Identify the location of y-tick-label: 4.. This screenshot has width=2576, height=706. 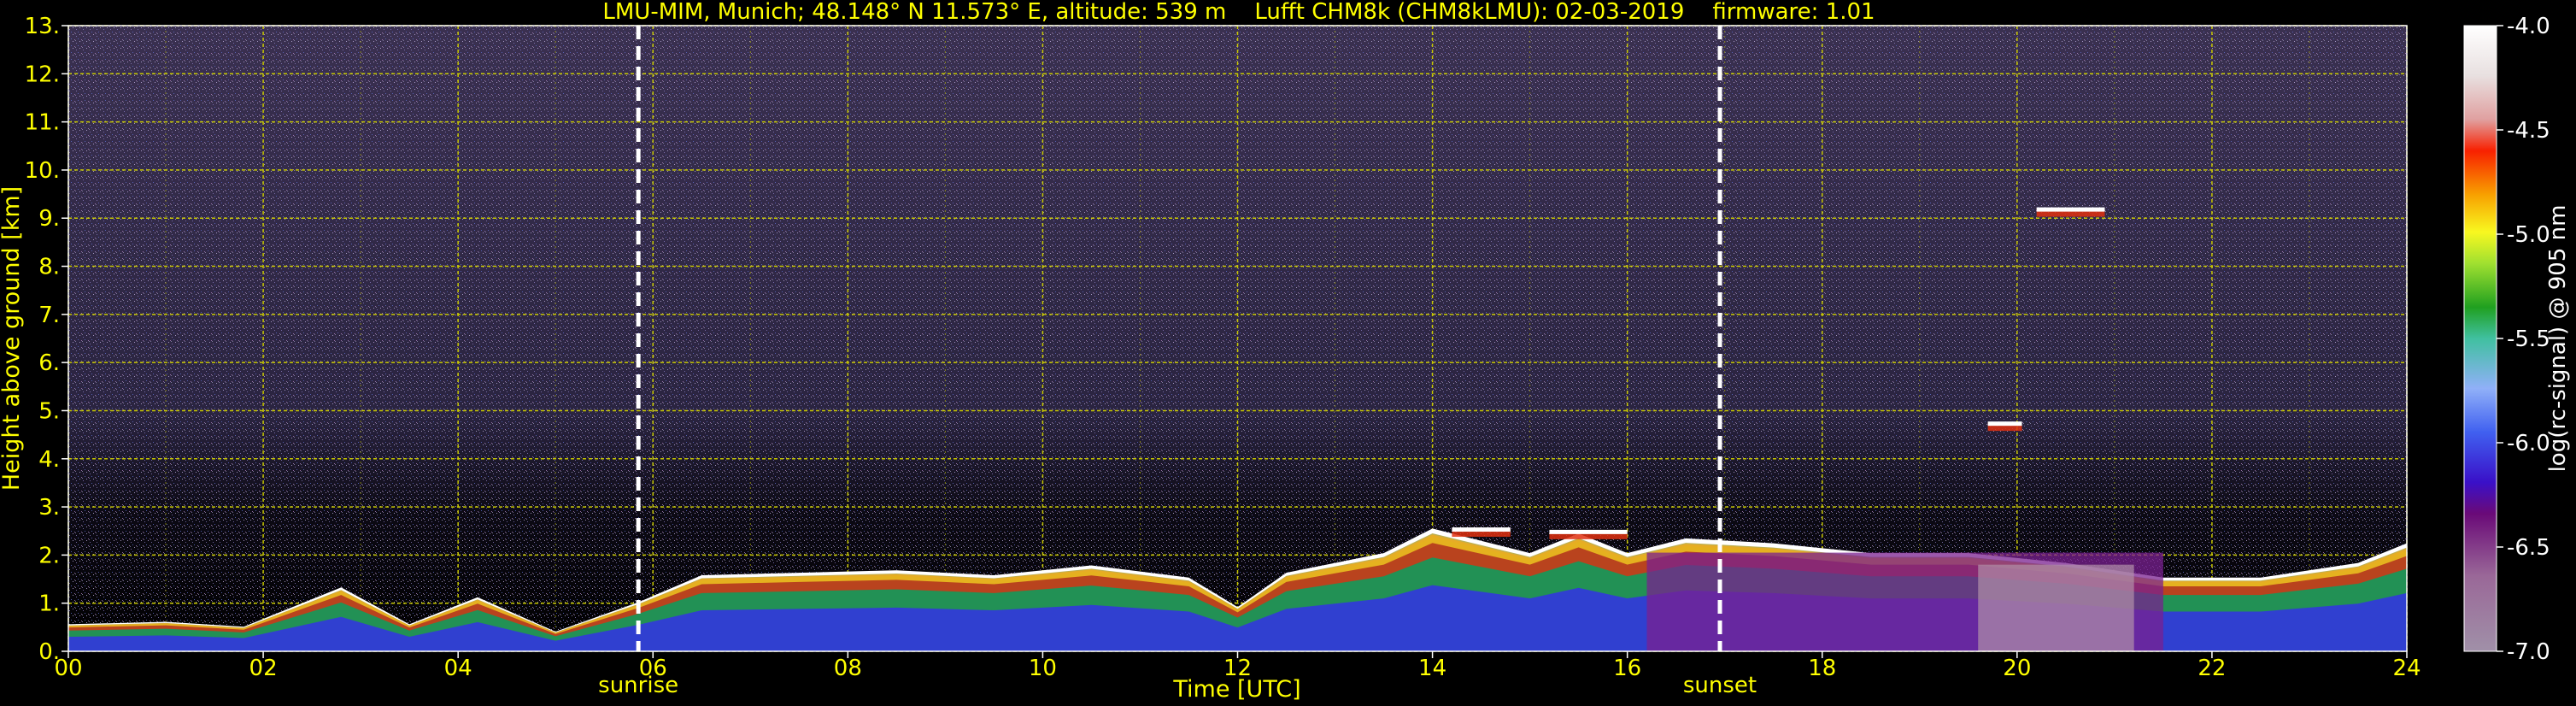
(49, 460).